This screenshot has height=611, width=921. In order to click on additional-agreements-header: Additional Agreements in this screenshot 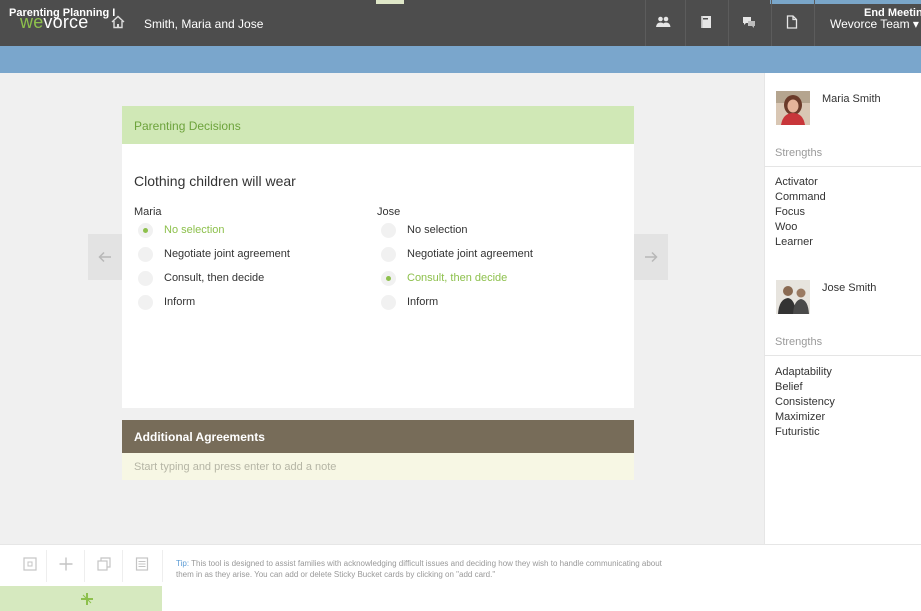, I will do `click(378, 436)`.